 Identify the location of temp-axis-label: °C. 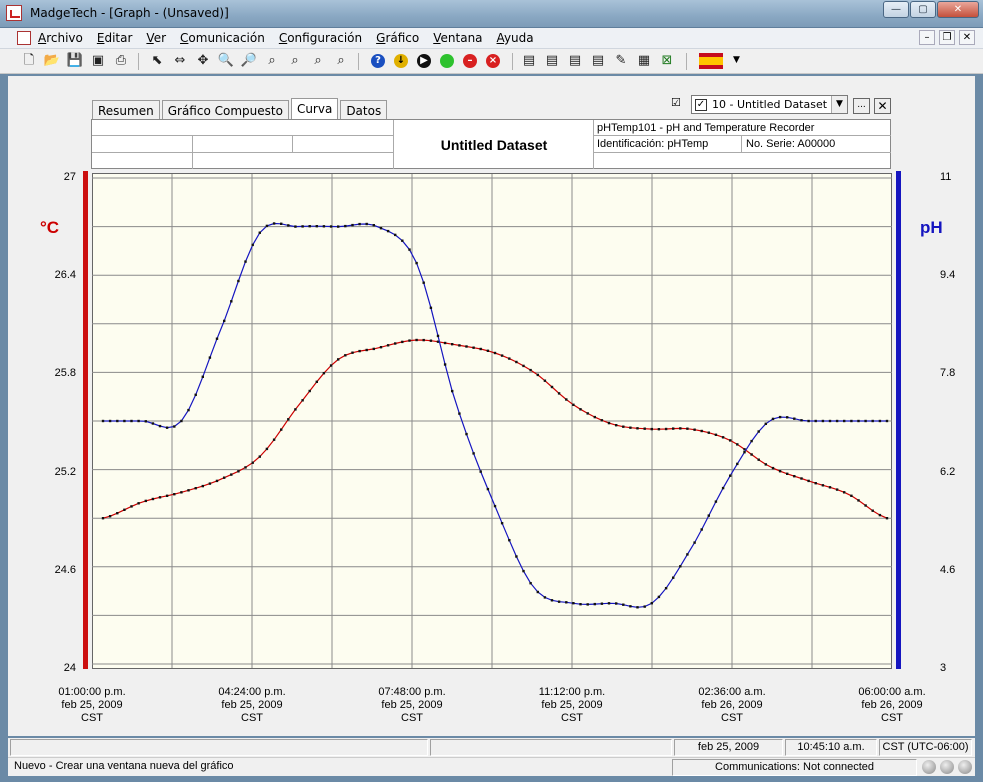
(50, 227).